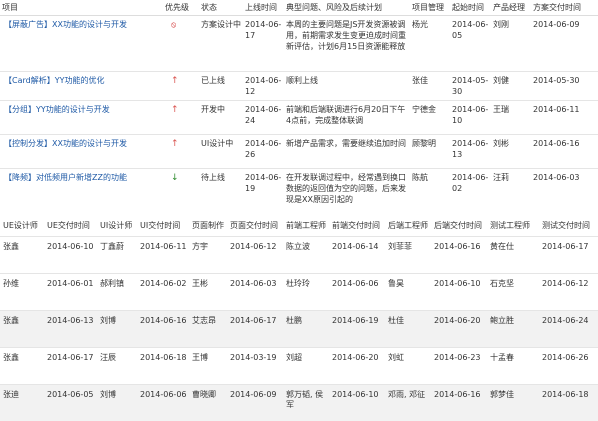 The height and width of the screenshot is (421, 598). I want to click on project-link: 【屏蔽广告】XX功能的设计与开发, so click(81, 44).